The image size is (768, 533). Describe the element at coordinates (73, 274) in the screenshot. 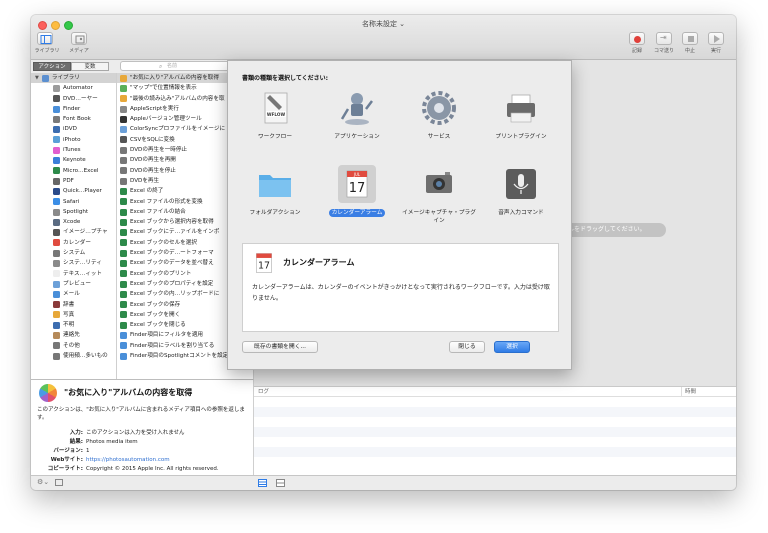

I see `library-item: テキス…ィット` at that location.